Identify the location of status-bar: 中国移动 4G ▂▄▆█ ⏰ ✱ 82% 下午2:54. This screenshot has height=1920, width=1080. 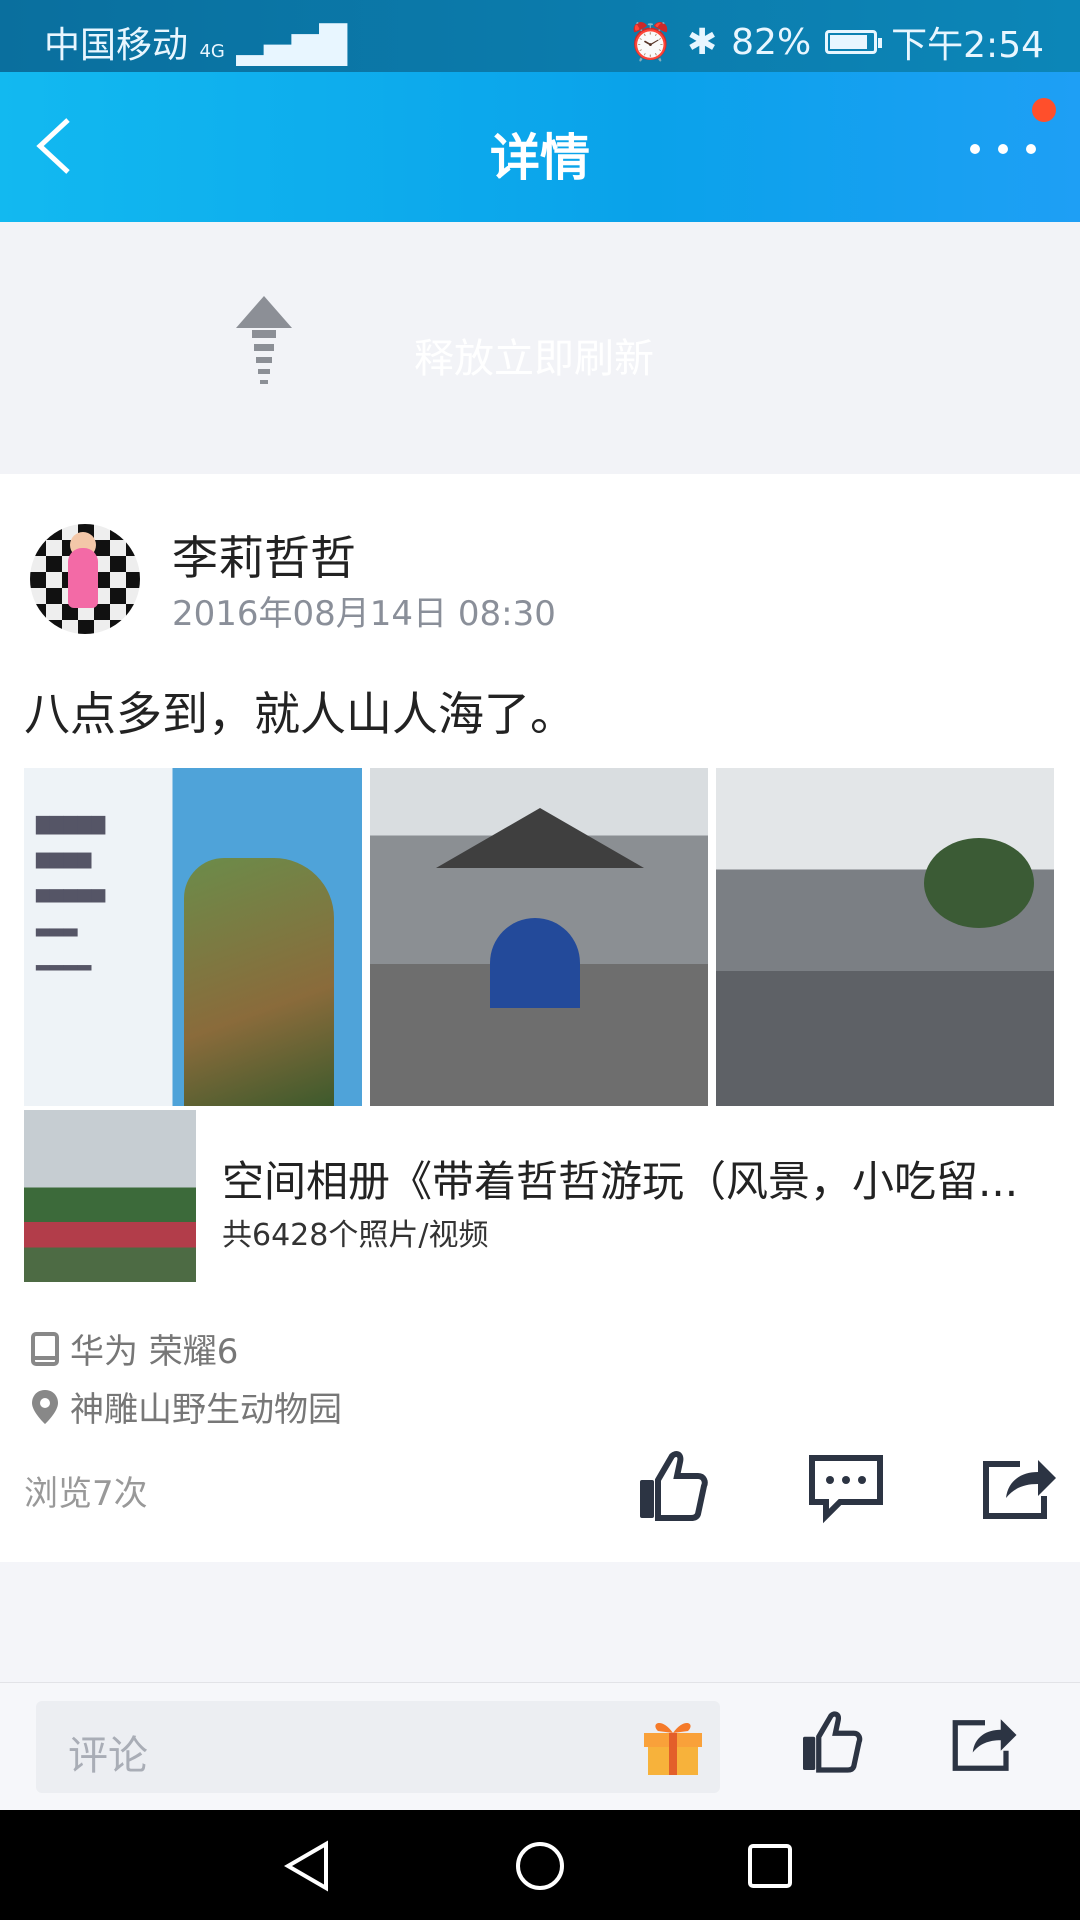
(540, 36).